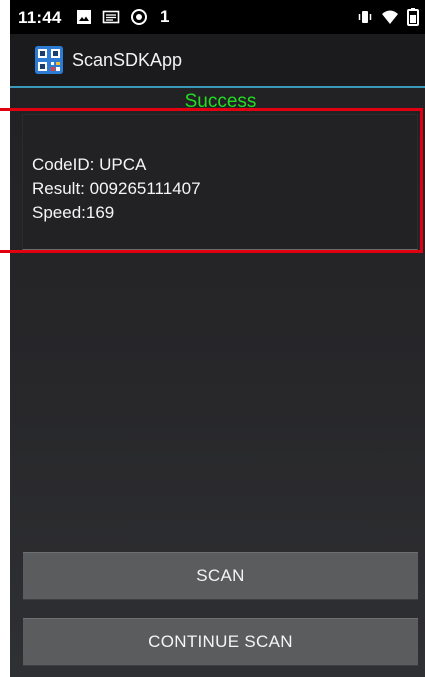  I want to click on app-bar: ScanSDKApp, so click(217, 60).